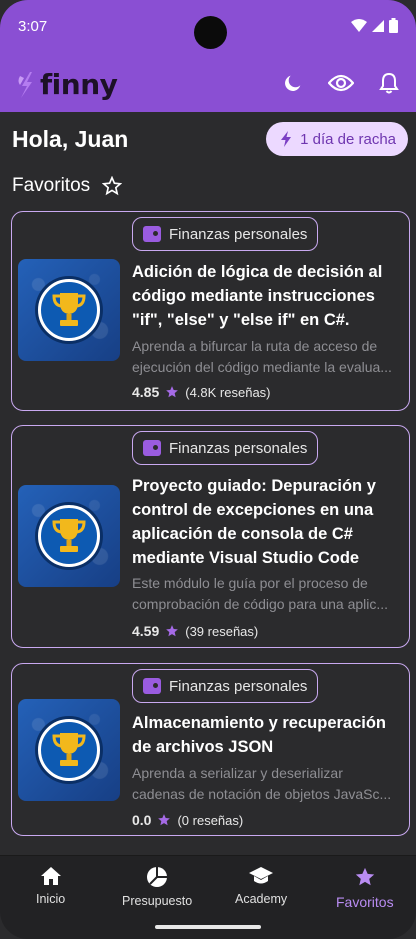 This screenshot has width=416, height=939. What do you see at coordinates (365, 888) in the screenshot?
I see `nav-item-favoritos: Favoritos` at bounding box center [365, 888].